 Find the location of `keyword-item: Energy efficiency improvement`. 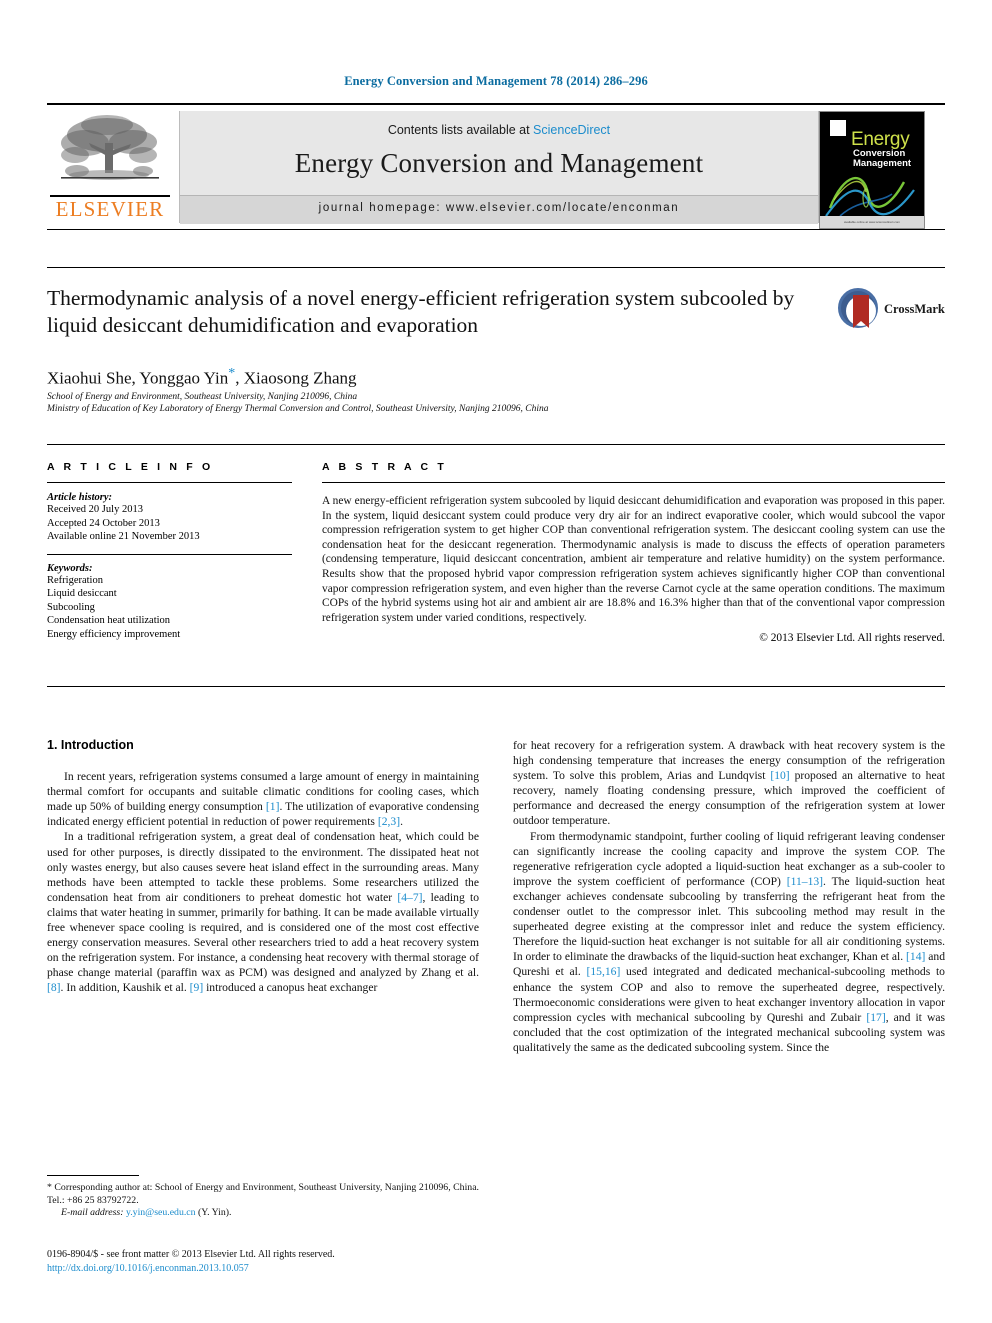

keyword-item: Energy efficiency improvement is located at coordinates (114, 634).